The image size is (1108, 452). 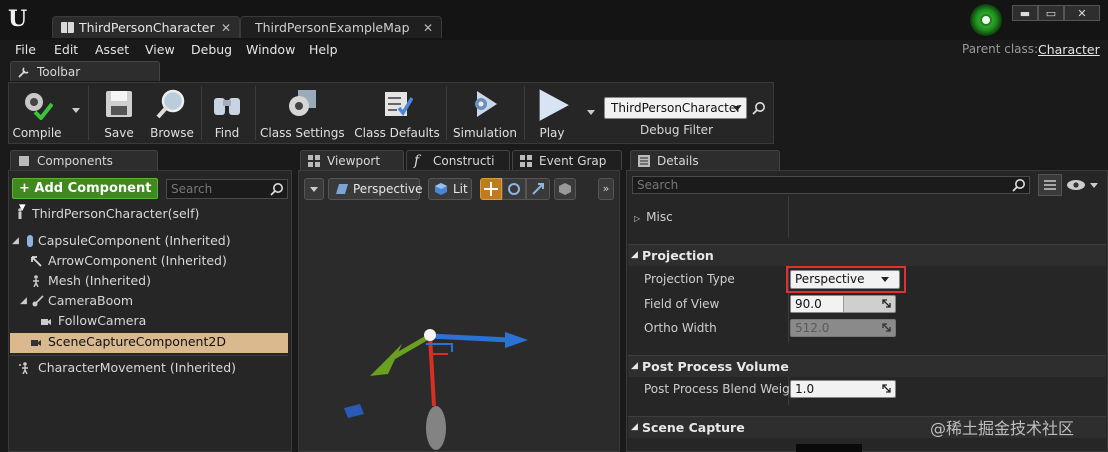 I want to click on wrench-icon, so click(x=23, y=72).